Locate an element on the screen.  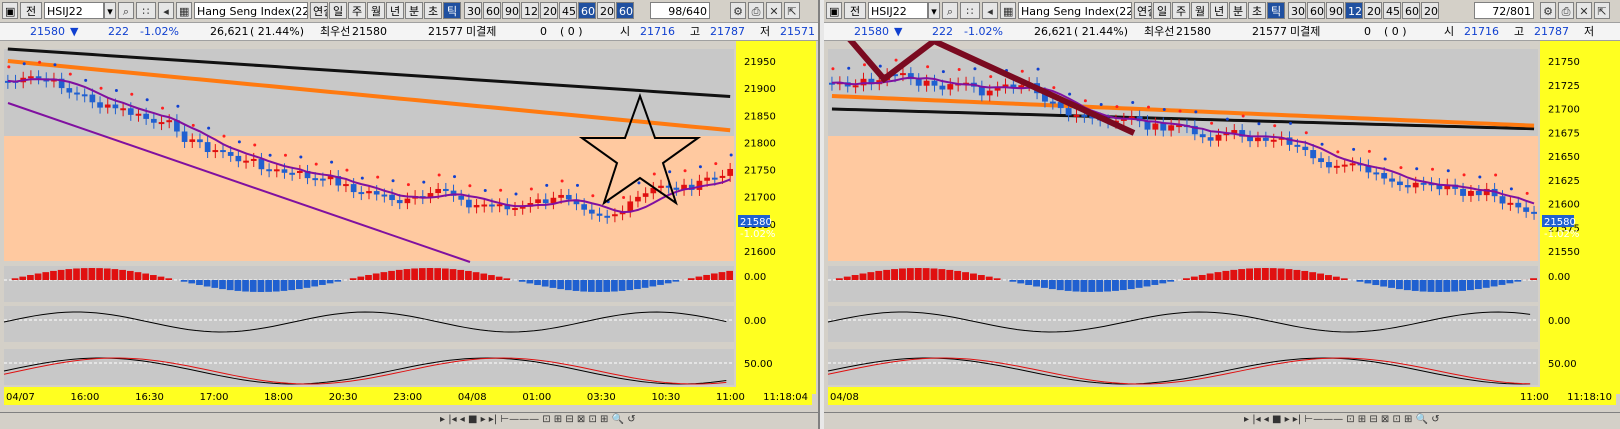
current-price: 21580 is located at coordinates (871, 31).